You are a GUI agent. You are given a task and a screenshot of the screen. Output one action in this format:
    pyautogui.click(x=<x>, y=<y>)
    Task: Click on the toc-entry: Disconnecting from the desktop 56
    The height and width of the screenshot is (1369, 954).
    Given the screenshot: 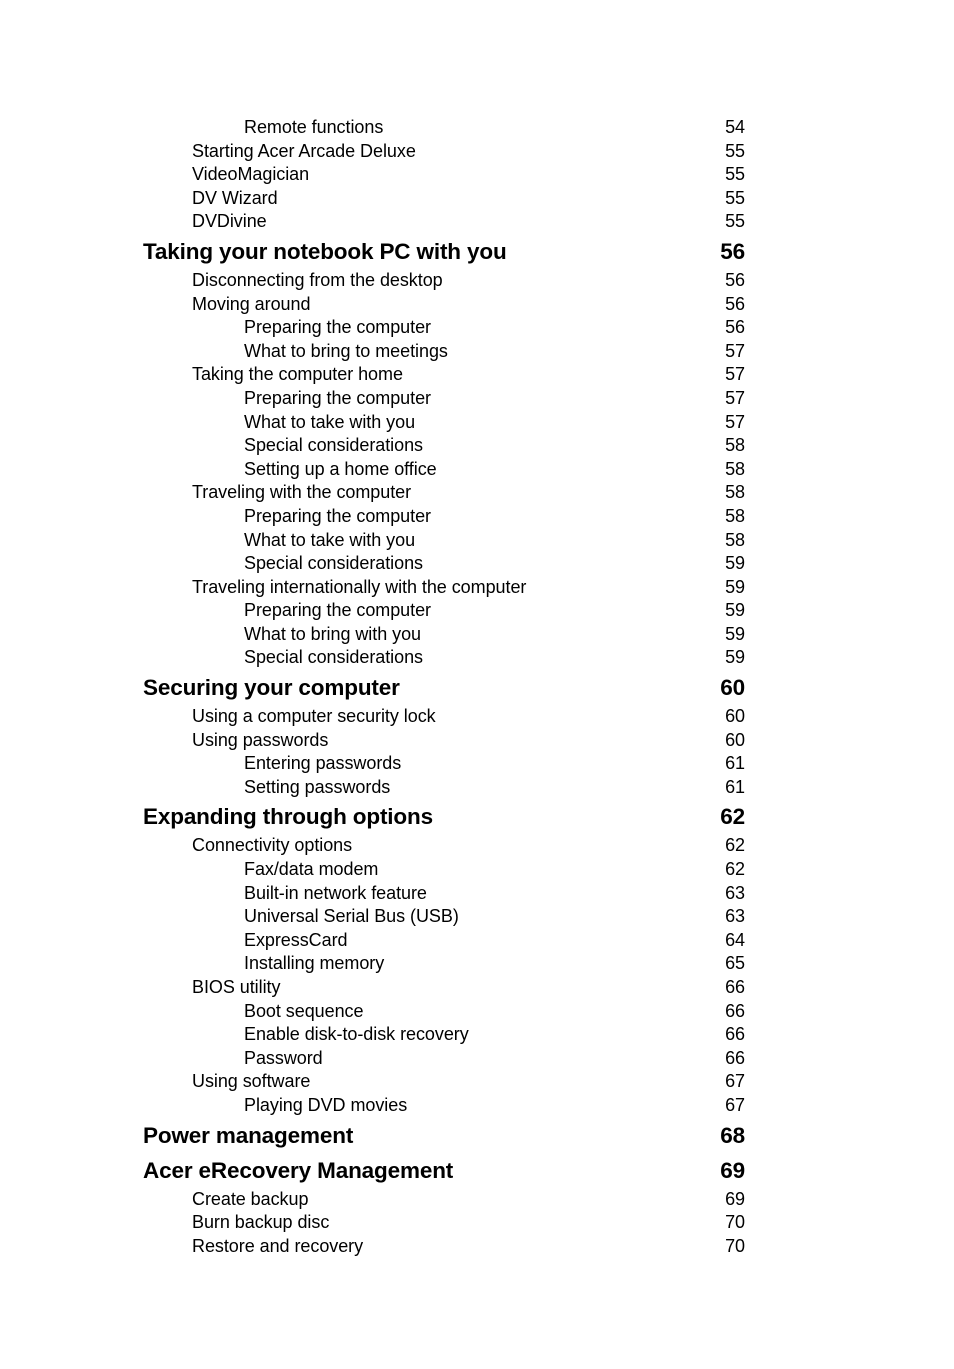 What is the action you would take?
    pyautogui.click(x=444, y=281)
    